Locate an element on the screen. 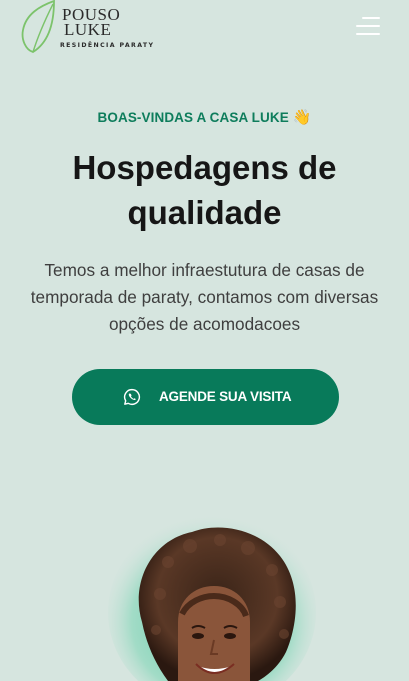 The image size is (409, 681). logo-subtitle: RESIDÊNCIA PARATY is located at coordinates (107, 45).